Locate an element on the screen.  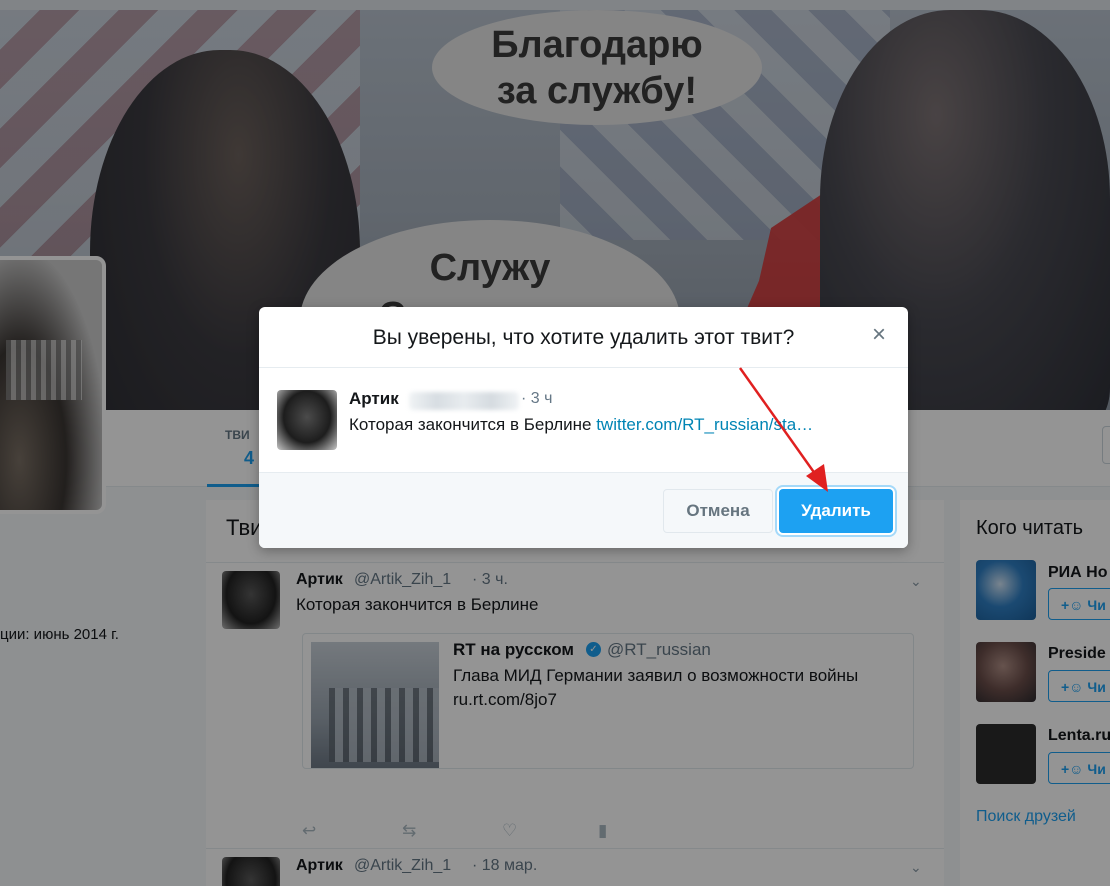
tweet-avatar is located at coordinates (307, 420).